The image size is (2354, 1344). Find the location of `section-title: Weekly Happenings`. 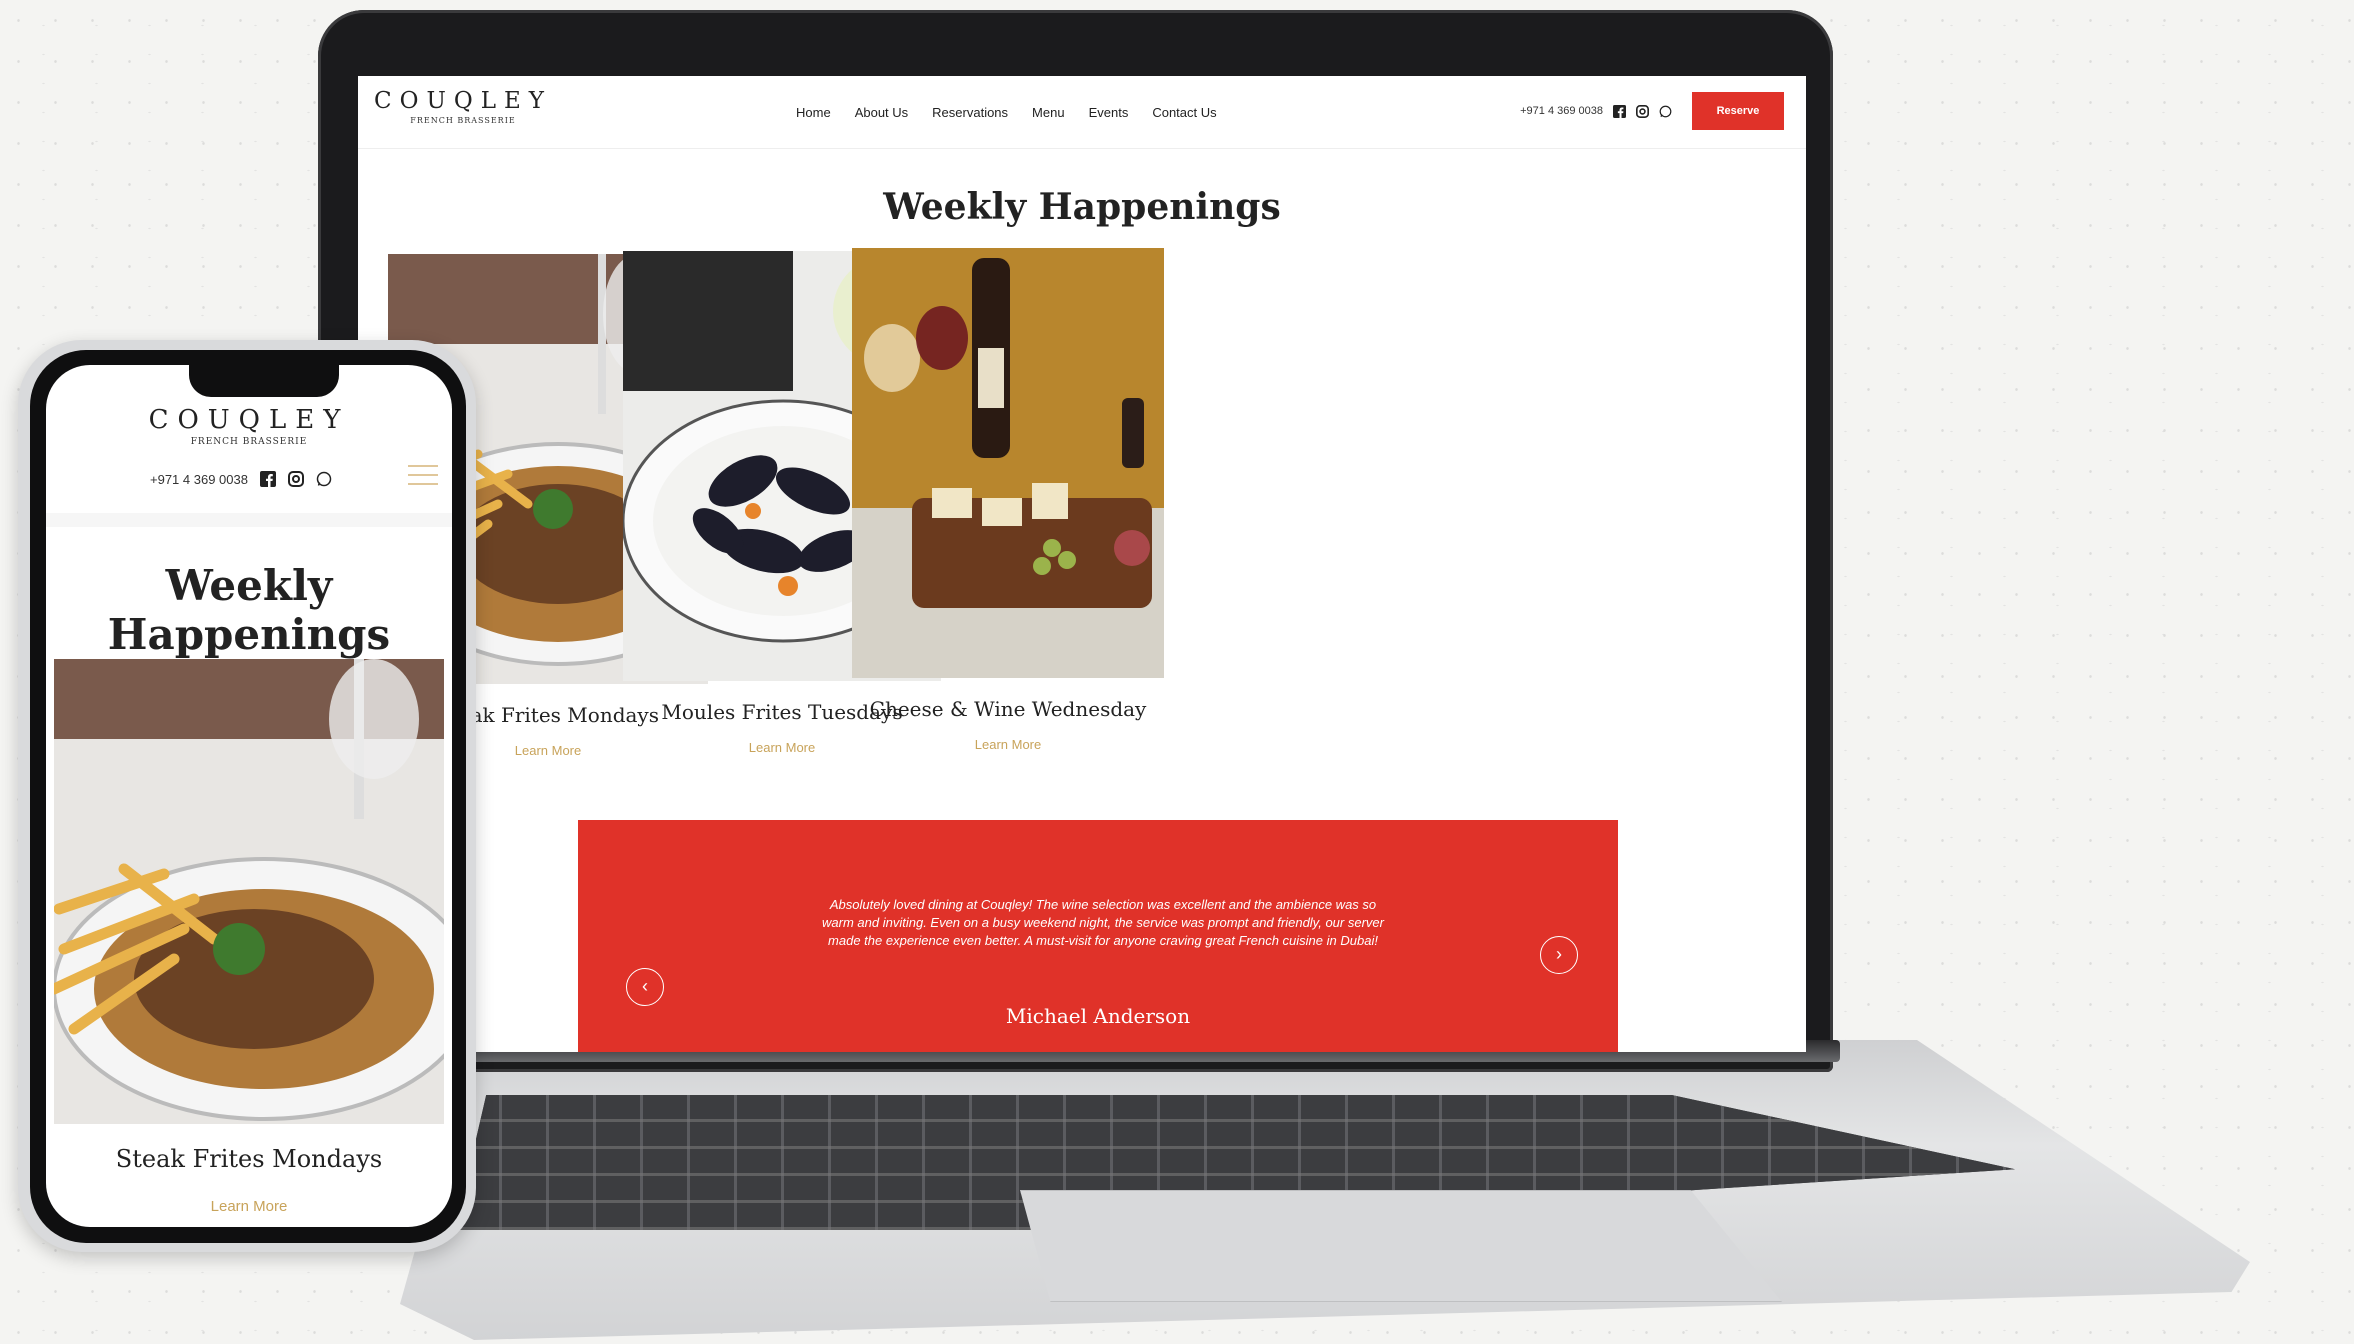

section-title: Weekly Happenings is located at coordinates (1082, 207).